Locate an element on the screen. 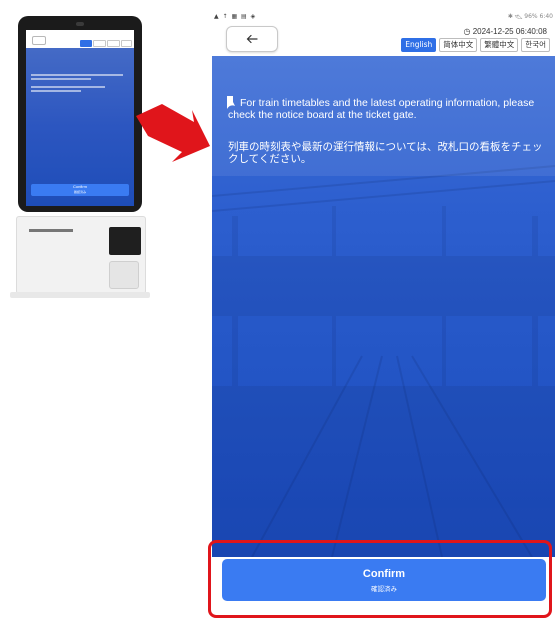  status-icons-left: ▲ ↑ ▦ ▤ ◈ is located at coordinates (235, 16).